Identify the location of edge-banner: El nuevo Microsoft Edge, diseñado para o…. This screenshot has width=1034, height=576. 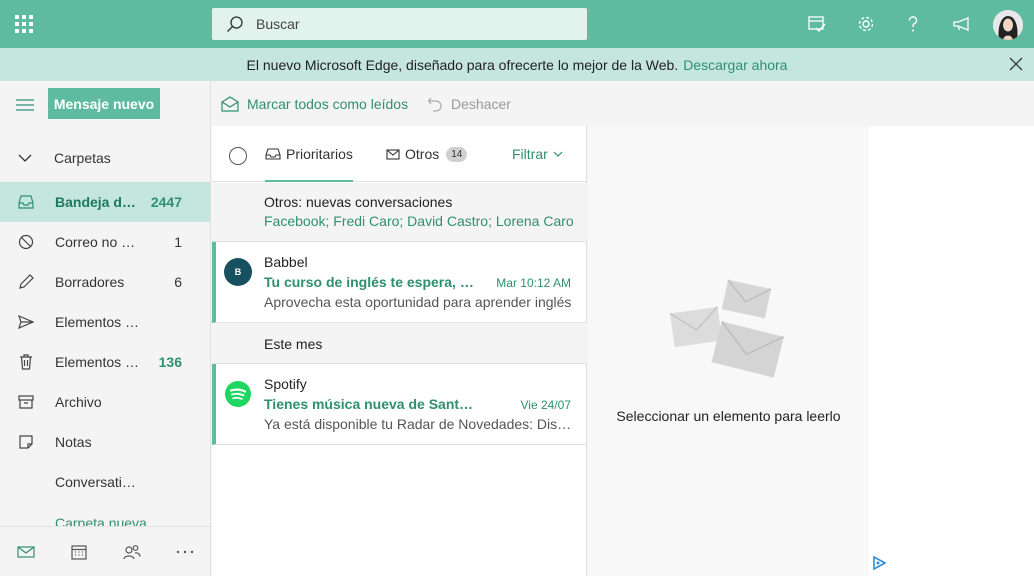
(517, 64).